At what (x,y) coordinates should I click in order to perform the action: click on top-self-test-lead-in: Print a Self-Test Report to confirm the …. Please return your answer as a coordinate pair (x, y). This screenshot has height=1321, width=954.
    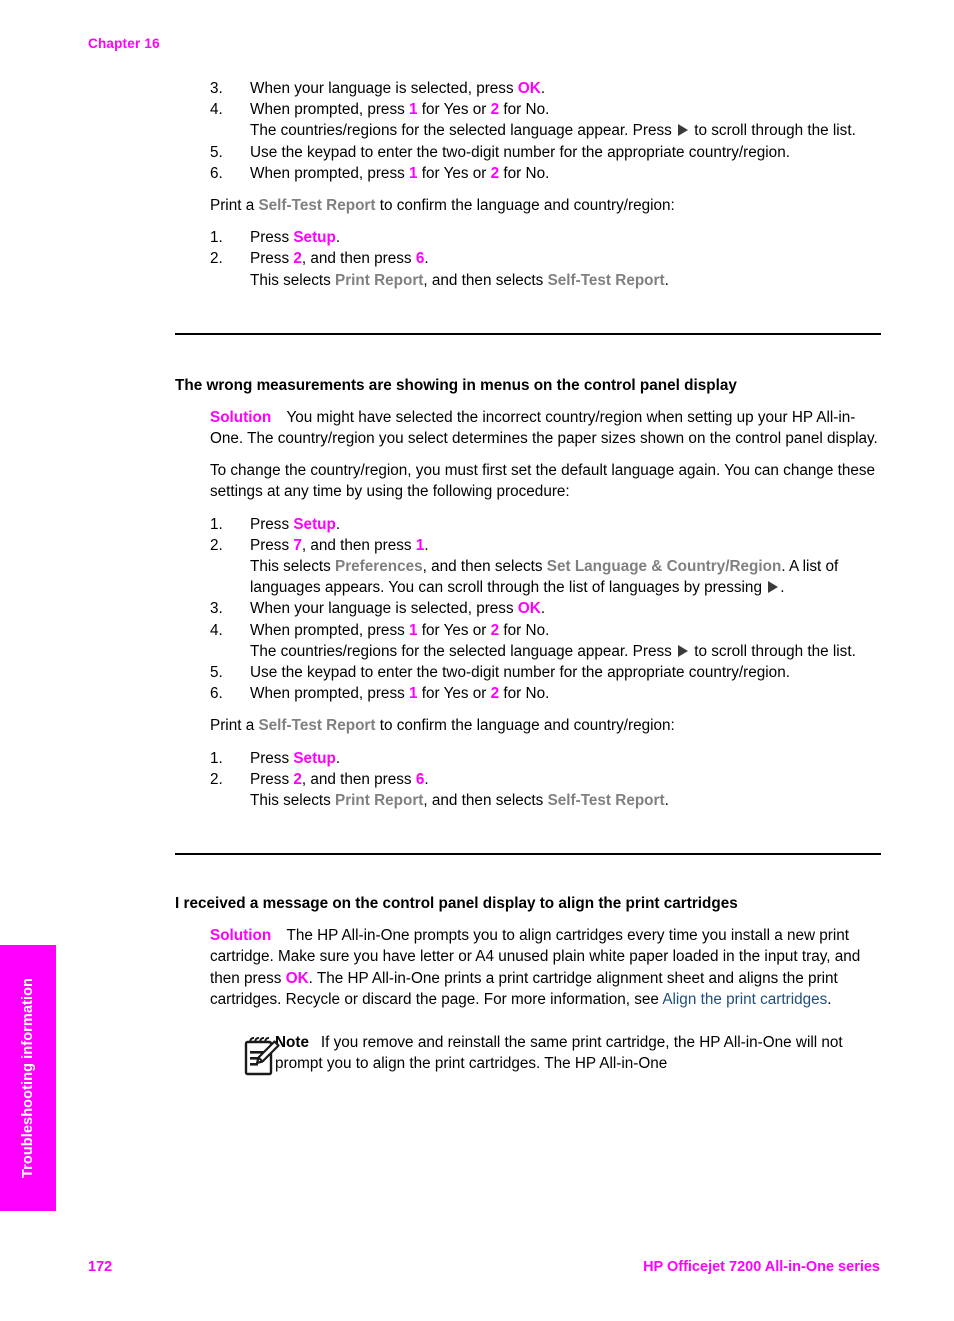
    Looking at the image, I should click on (545, 205).